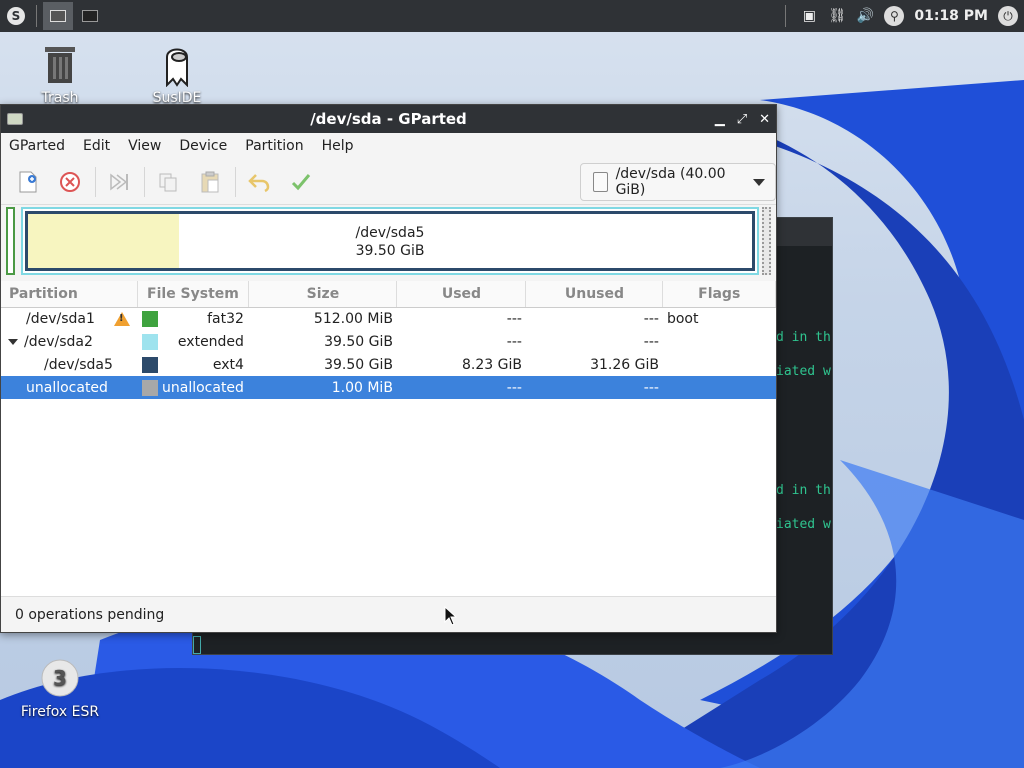  I want to click on disk-map-sda1, so click(10, 241).